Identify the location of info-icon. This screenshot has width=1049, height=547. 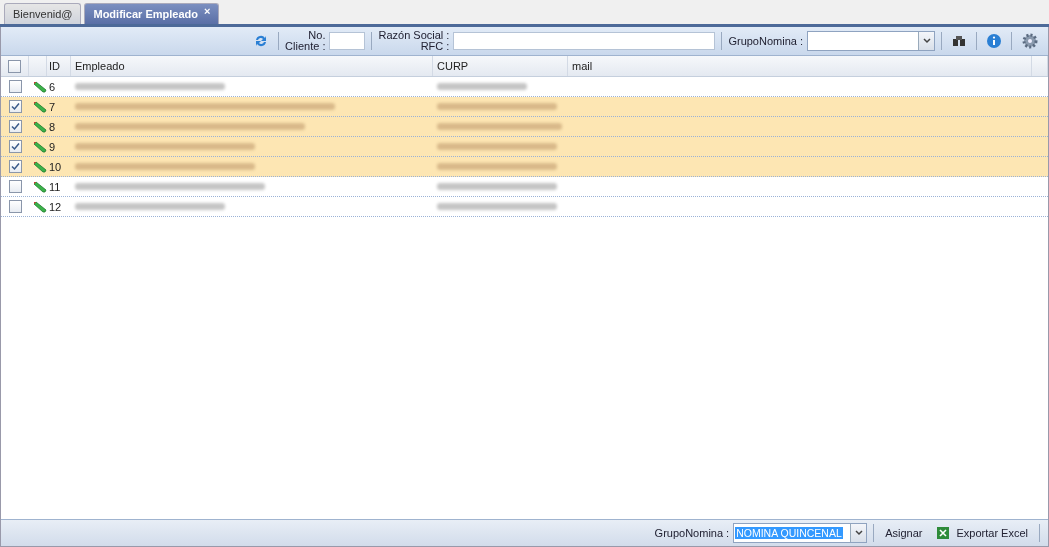
(994, 41).